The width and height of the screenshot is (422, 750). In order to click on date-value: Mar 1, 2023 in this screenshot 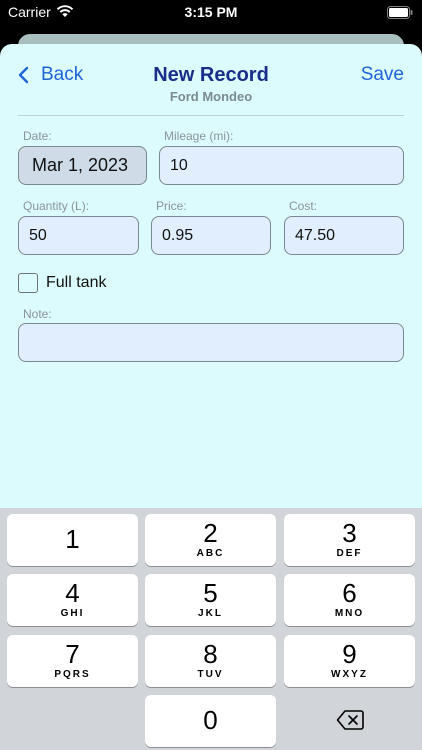, I will do `click(80, 165)`.